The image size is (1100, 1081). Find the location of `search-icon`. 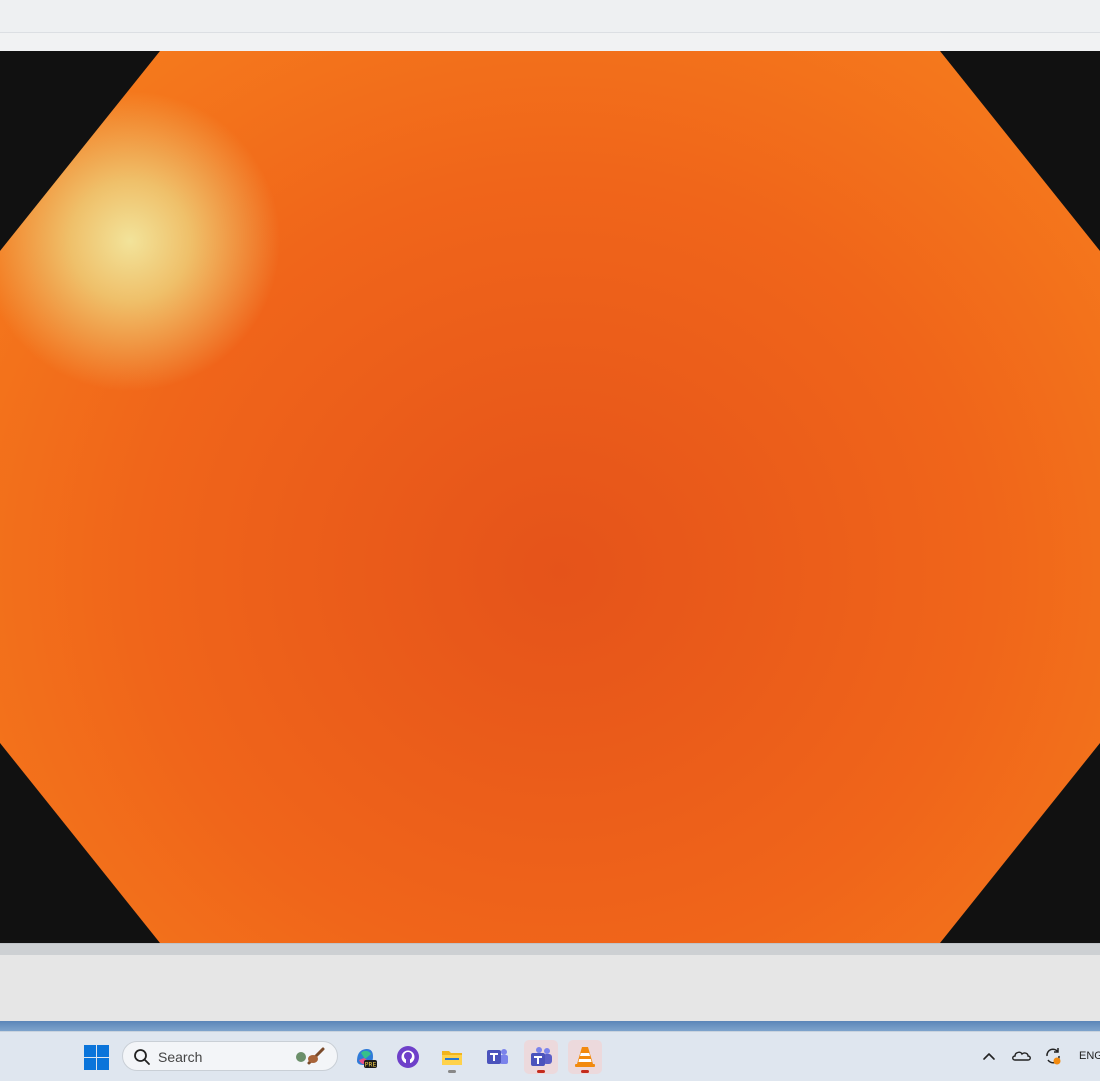

search-icon is located at coordinates (142, 1057).